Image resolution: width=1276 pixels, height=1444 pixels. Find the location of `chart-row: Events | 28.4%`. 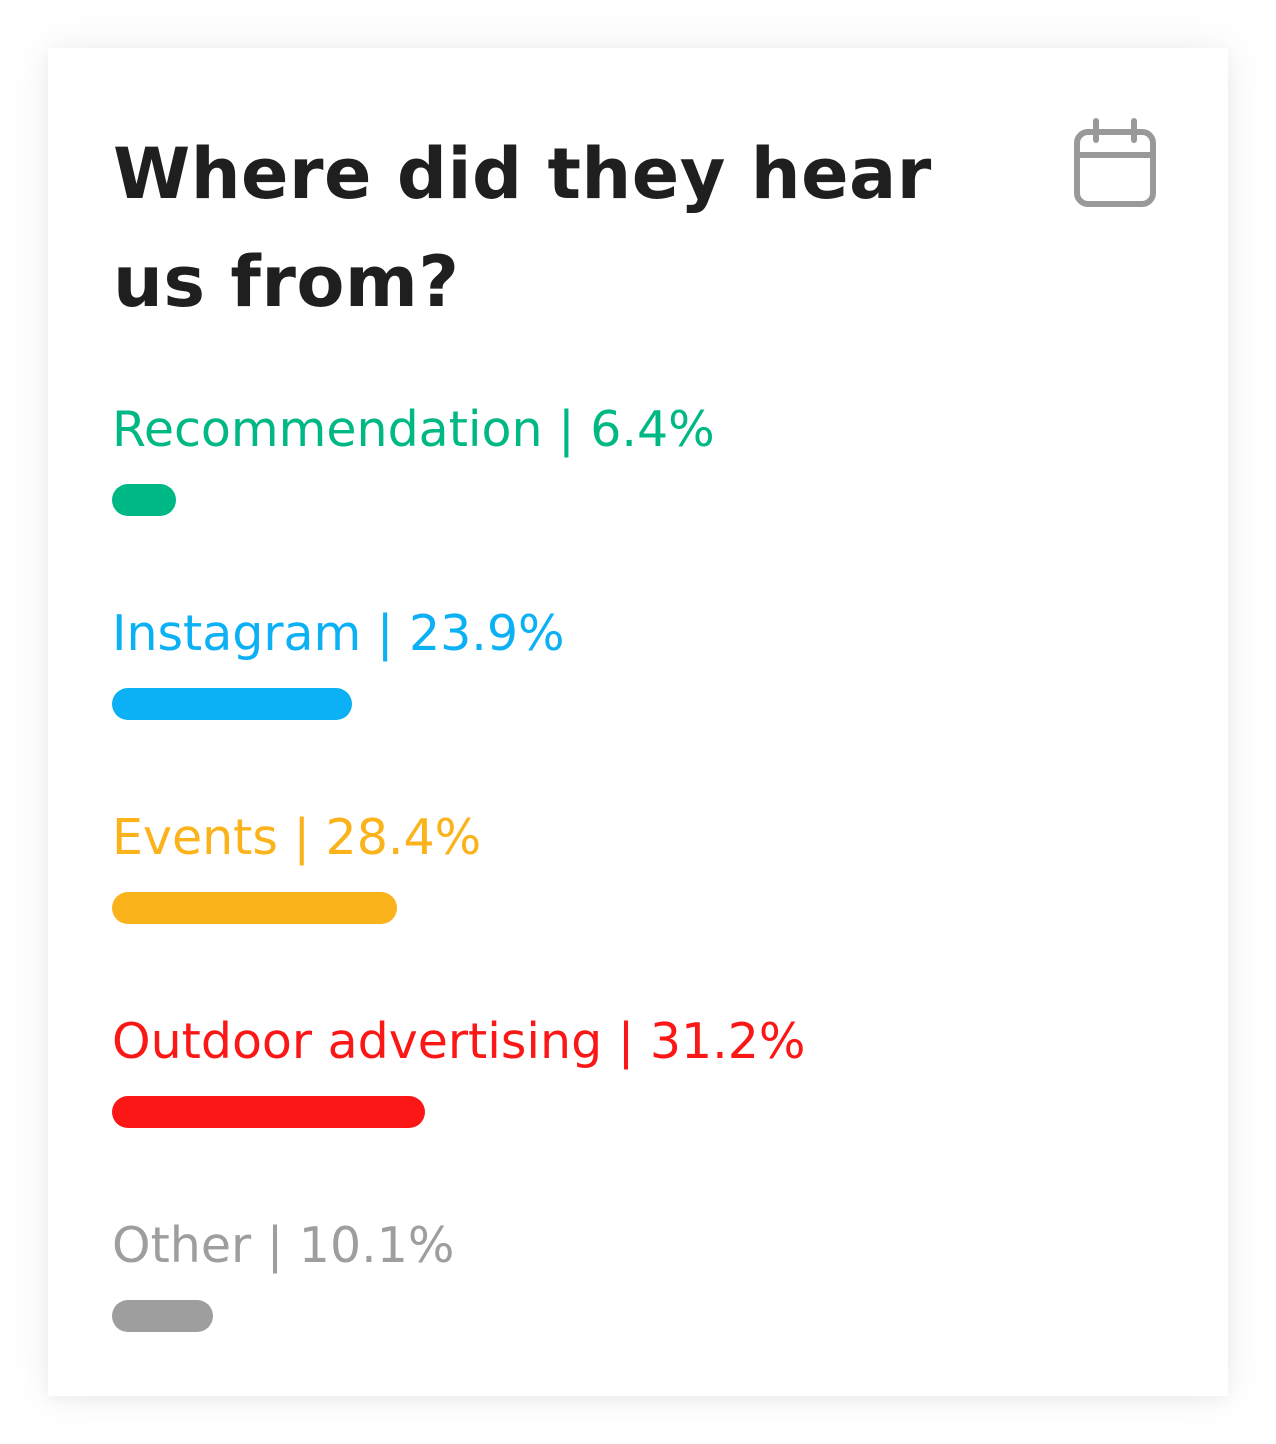

chart-row: Events | 28.4% is located at coordinates (637, 898).